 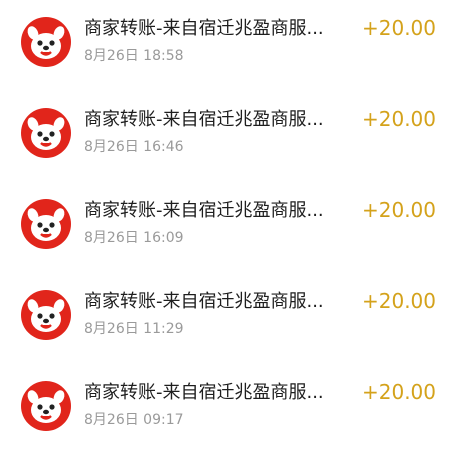 What do you see at coordinates (134, 56) in the screenshot?
I see `transaction-time: 8月26日 18:58` at bounding box center [134, 56].